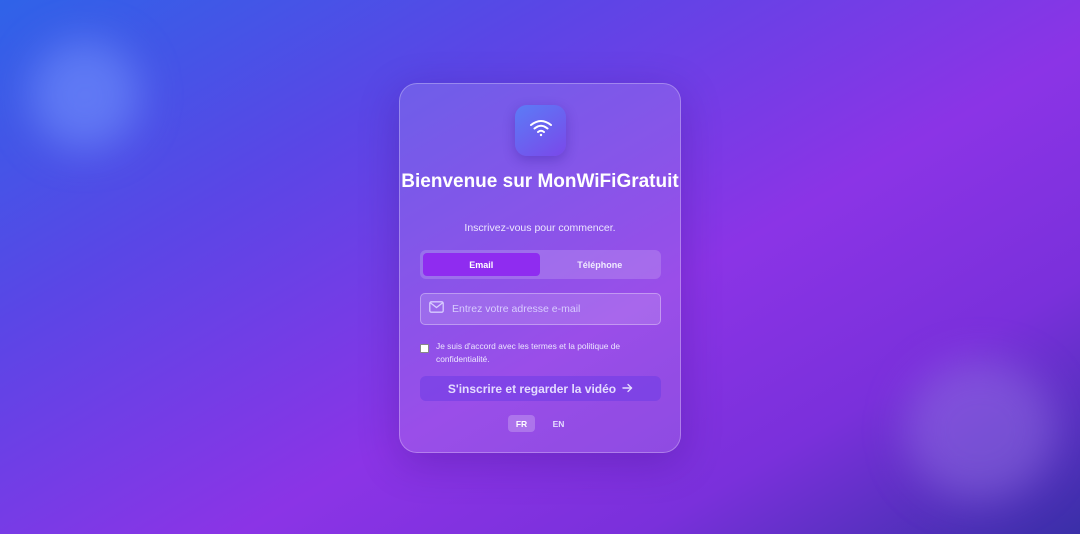 This screenshot has width=1080, height=534. Describe the element at coordinates (558, 423) in the screenshot. I see `language-en-button: EN` at that location.